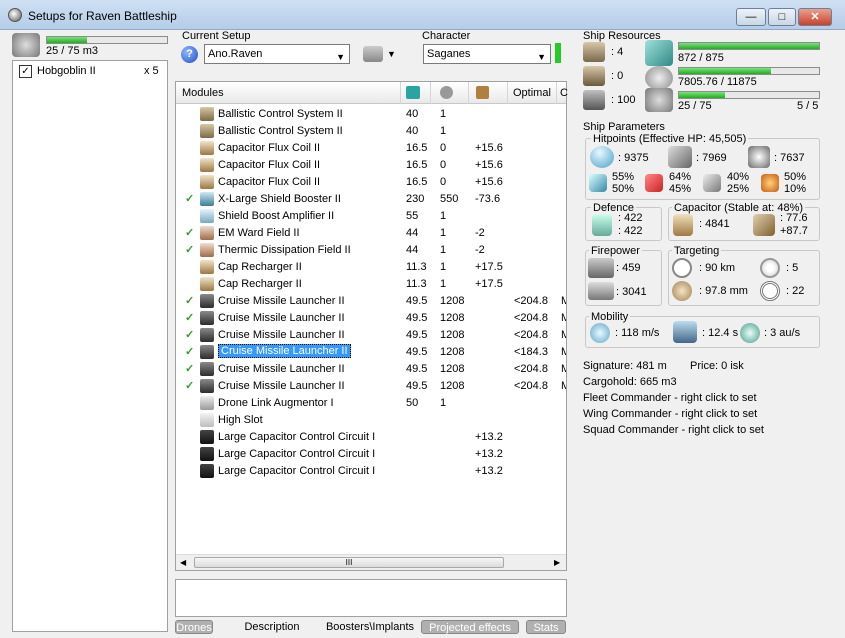  What do you see at coordinates (189, 54) in the screenshot?
I see `help-icon: ?` at bounding box center [189, 54].